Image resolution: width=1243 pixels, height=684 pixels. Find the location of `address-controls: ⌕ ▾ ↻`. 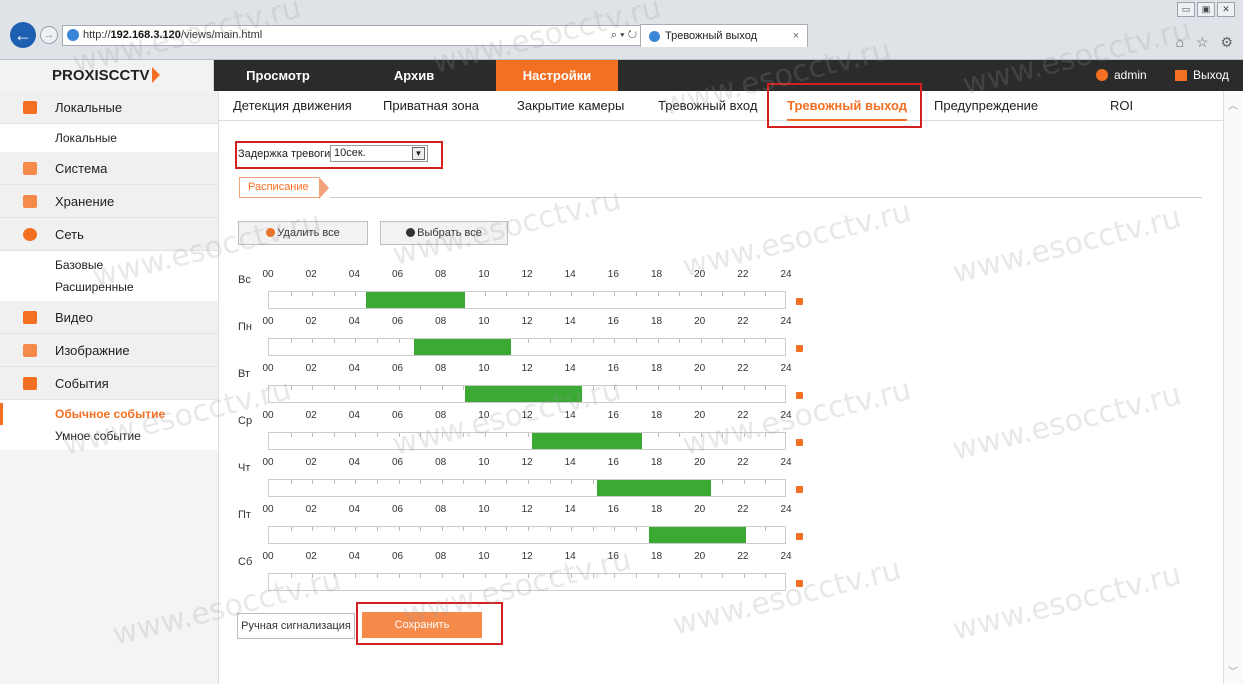

address-controls: ⌕ ▾ ↻ is located at coordinates (624, 35).